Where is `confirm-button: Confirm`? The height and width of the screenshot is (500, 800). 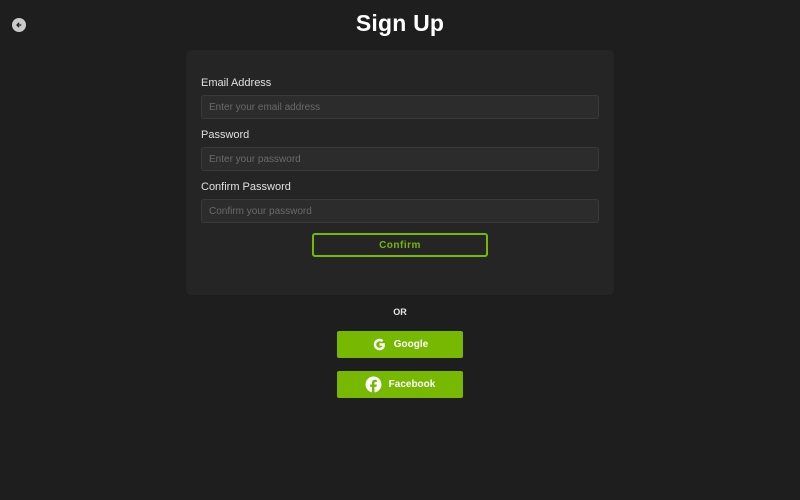
confirm-button: Confirm is located at coordinates (400, 245).